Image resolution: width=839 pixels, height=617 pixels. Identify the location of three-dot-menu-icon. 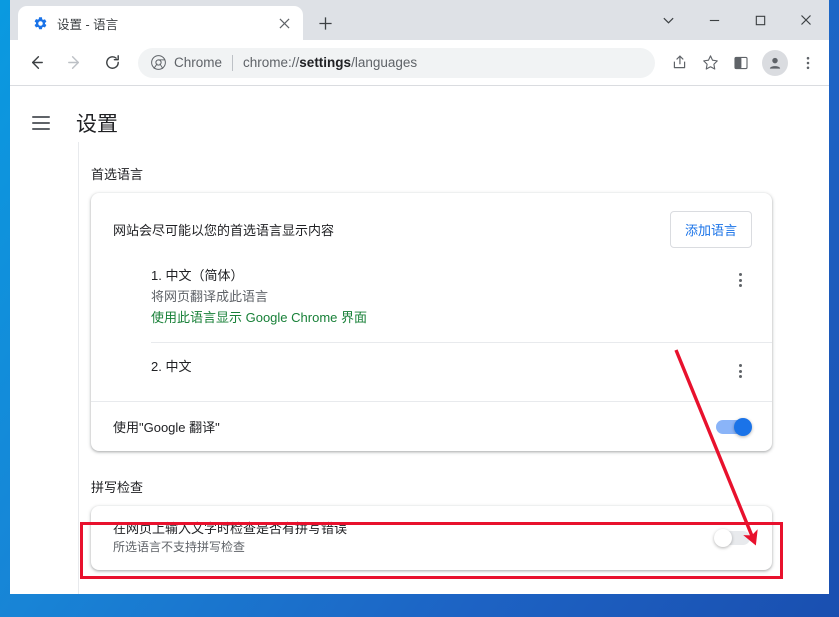
(808, 63).